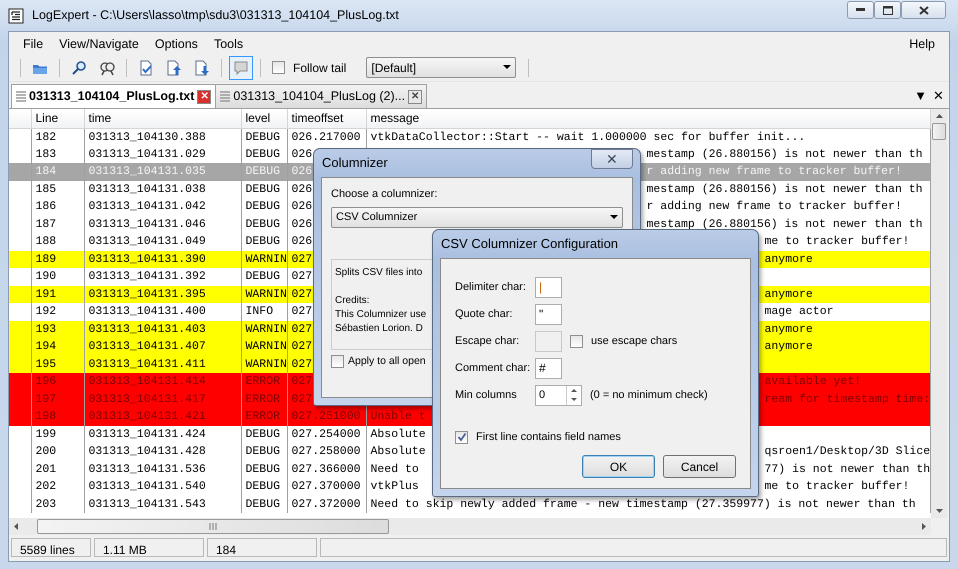 This screenshot has width=958, height=569. What do you see at coordinates (149, 547) in the screenshot?
I see `status-field: 1.11 MB` at bounding box center [149, 547].